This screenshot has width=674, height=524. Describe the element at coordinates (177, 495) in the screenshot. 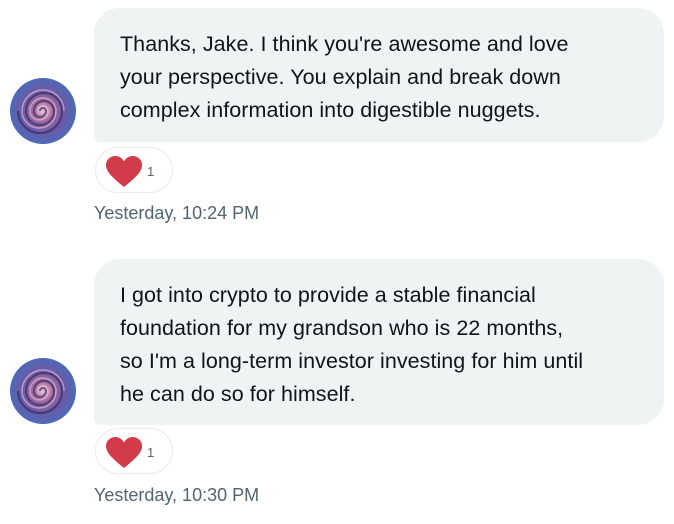

I see `message-timestamp: Yesterday, 10:30 PM` at that location.